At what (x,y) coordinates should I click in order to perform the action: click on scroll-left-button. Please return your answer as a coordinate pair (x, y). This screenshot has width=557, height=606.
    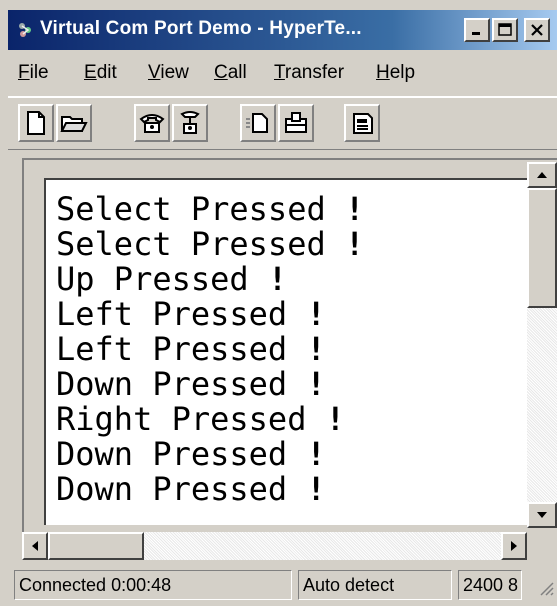
    Looking at the image, I should click on (35, 546).